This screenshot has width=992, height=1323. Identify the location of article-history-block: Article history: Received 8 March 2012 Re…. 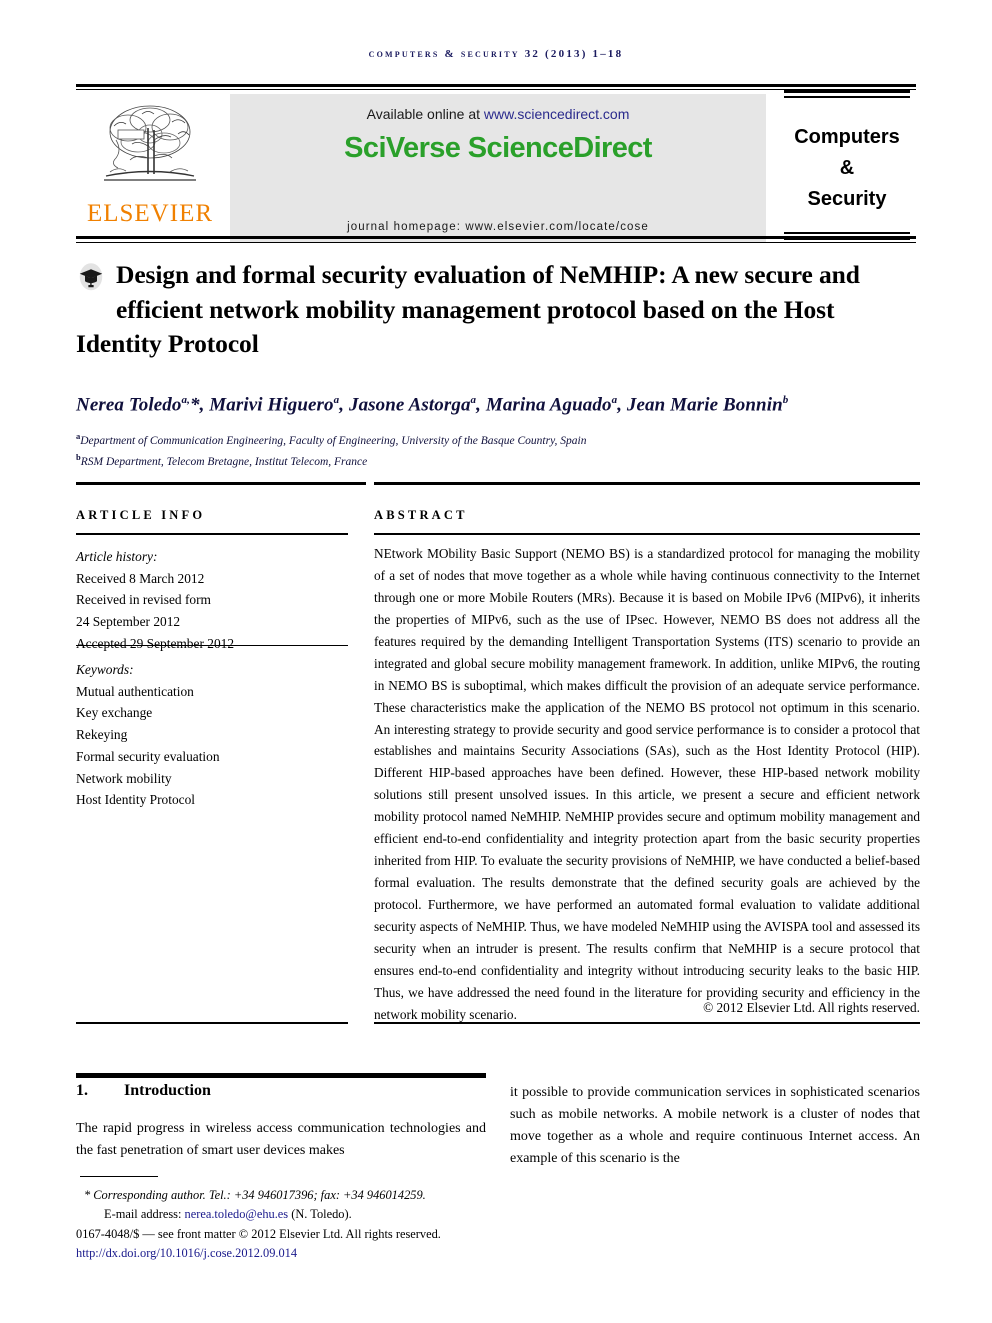
(217, 600).